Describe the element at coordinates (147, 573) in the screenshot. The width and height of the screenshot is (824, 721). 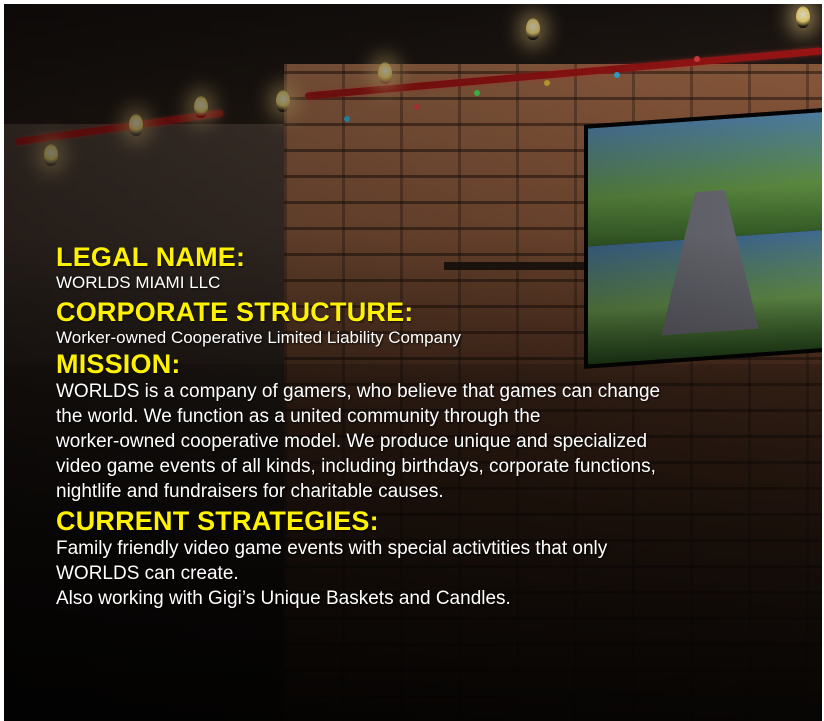
I see `text-line: WORLDS can create.` at that location.